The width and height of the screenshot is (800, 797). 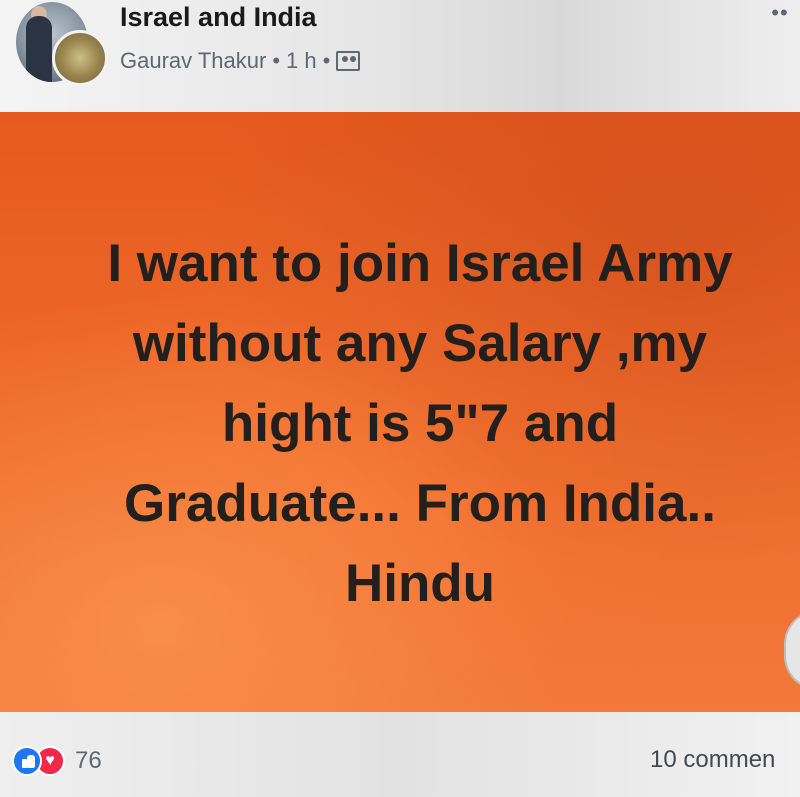 I want to click on reaction-count: 76, so click(x=88, y=760).